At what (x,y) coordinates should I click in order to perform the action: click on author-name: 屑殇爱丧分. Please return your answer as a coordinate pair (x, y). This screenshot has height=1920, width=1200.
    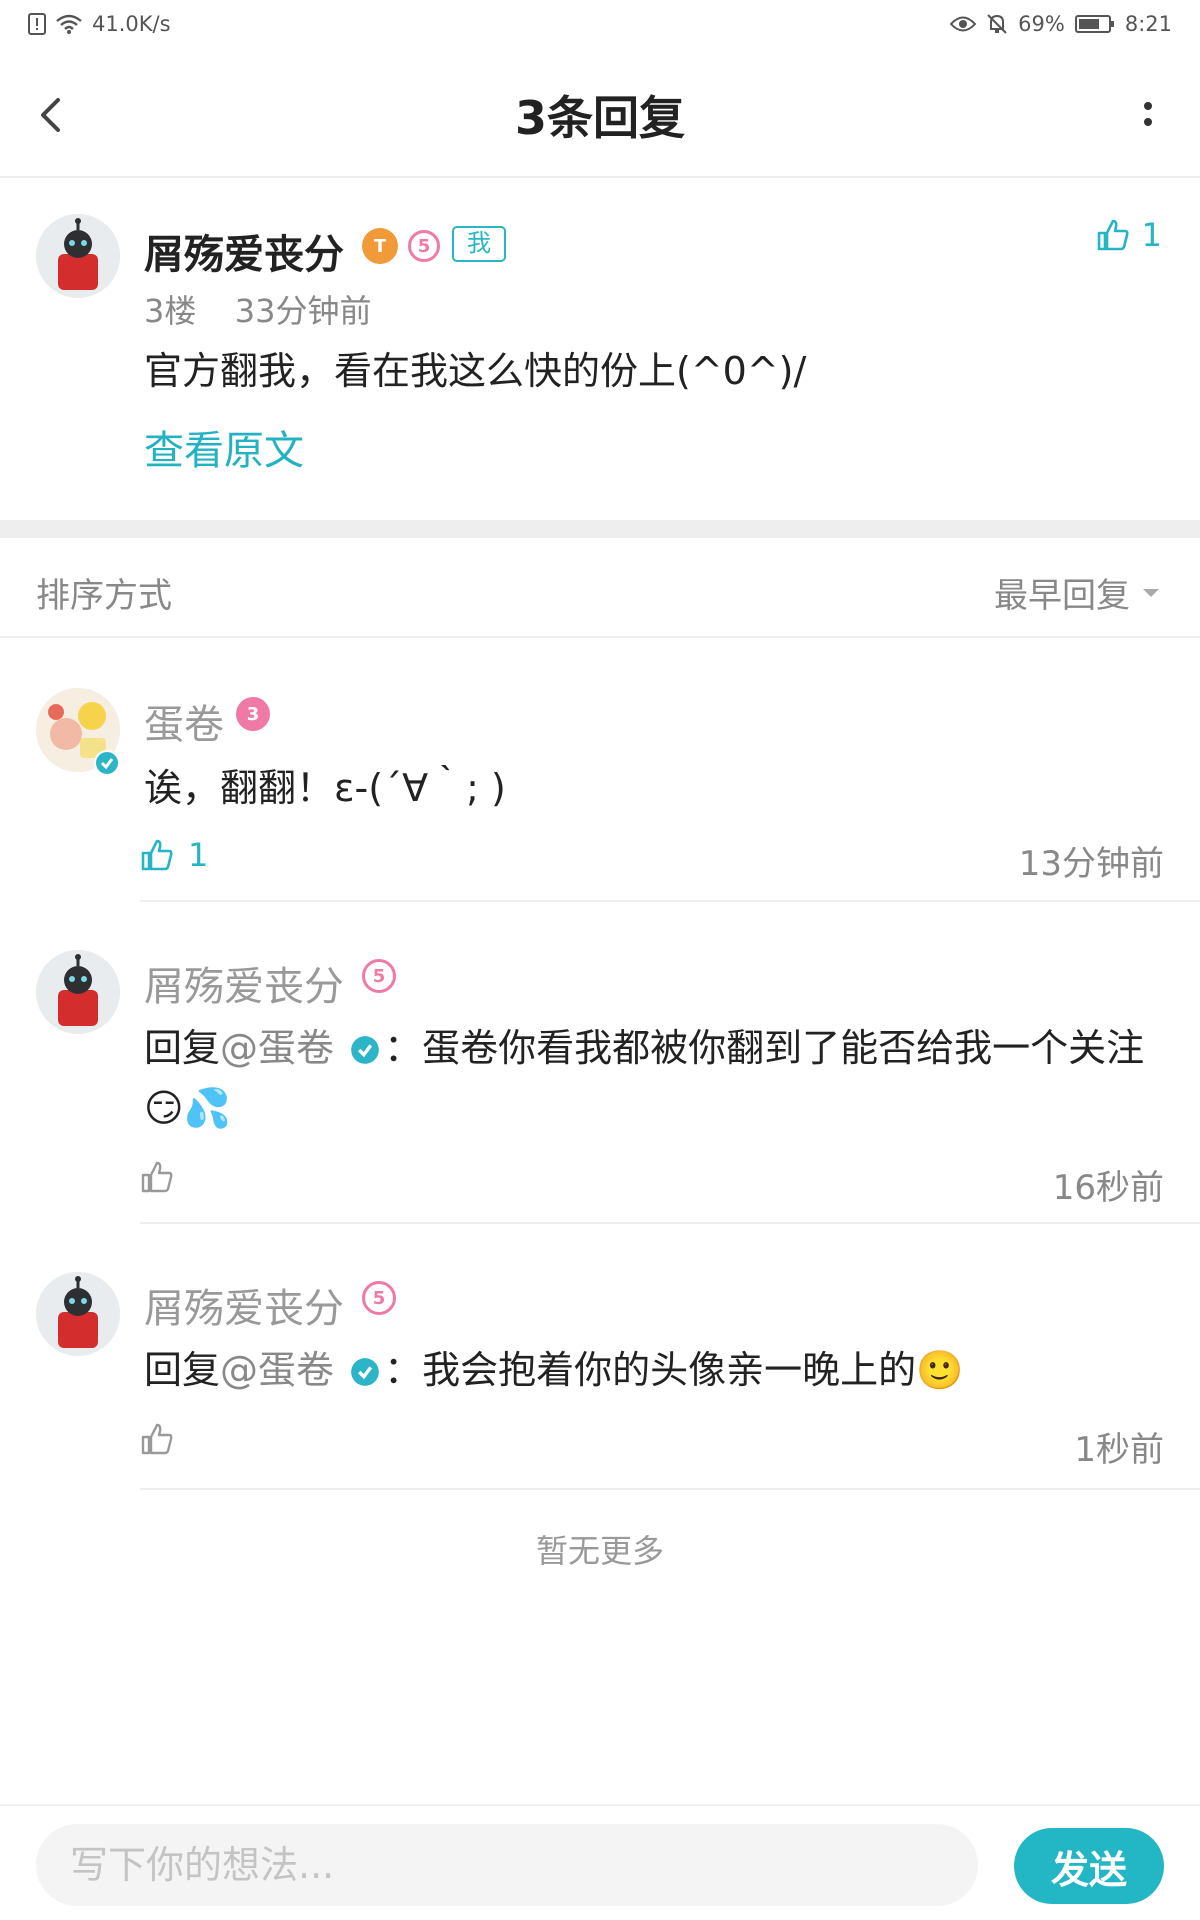
    Looking at the image, I should click on (244, 251).